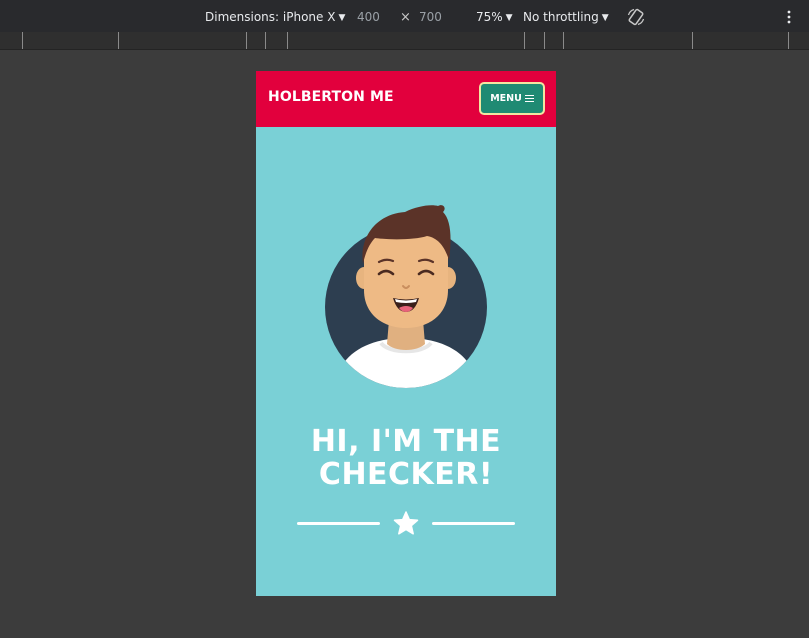 This screenshot has height=638, width=809. Describe the element at coordinates (561, 17) in the screenshot. I see `throttling-label: No throttling` at that location.